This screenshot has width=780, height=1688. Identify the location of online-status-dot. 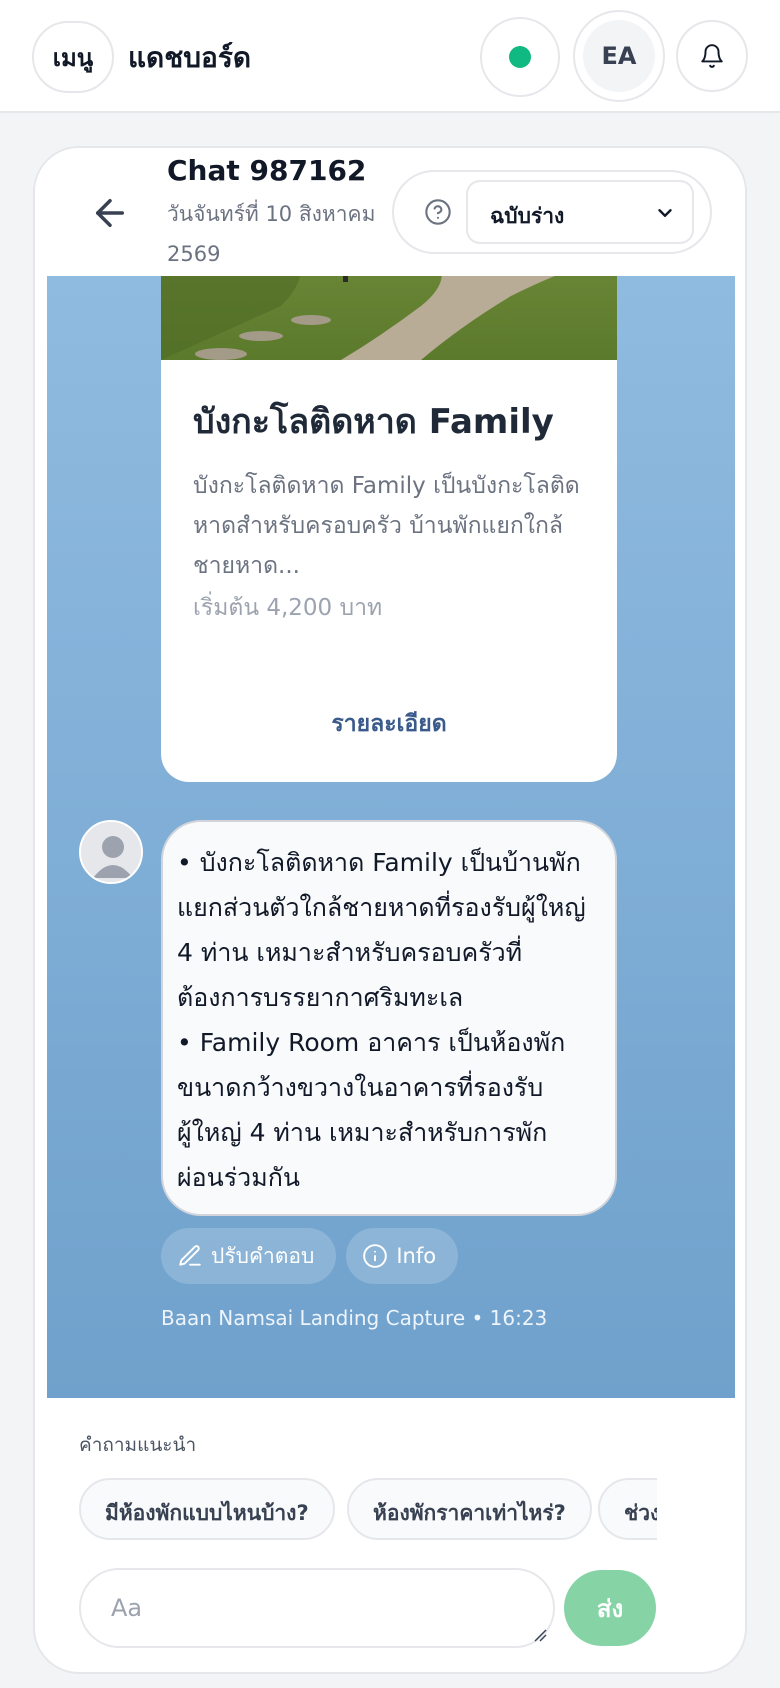
(520, 57).